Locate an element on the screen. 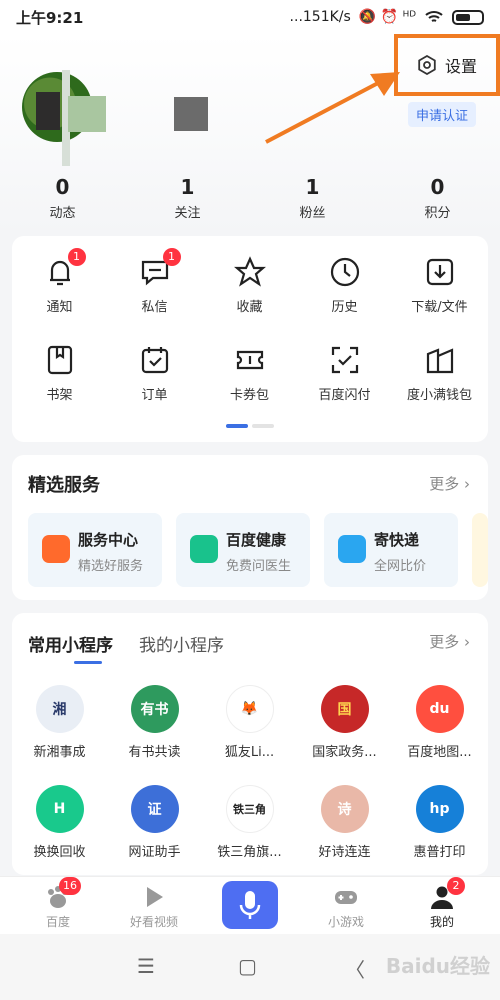 This screenshot has height=1000, width=500. scan-pay-icon is located at coordinates (345, 360).